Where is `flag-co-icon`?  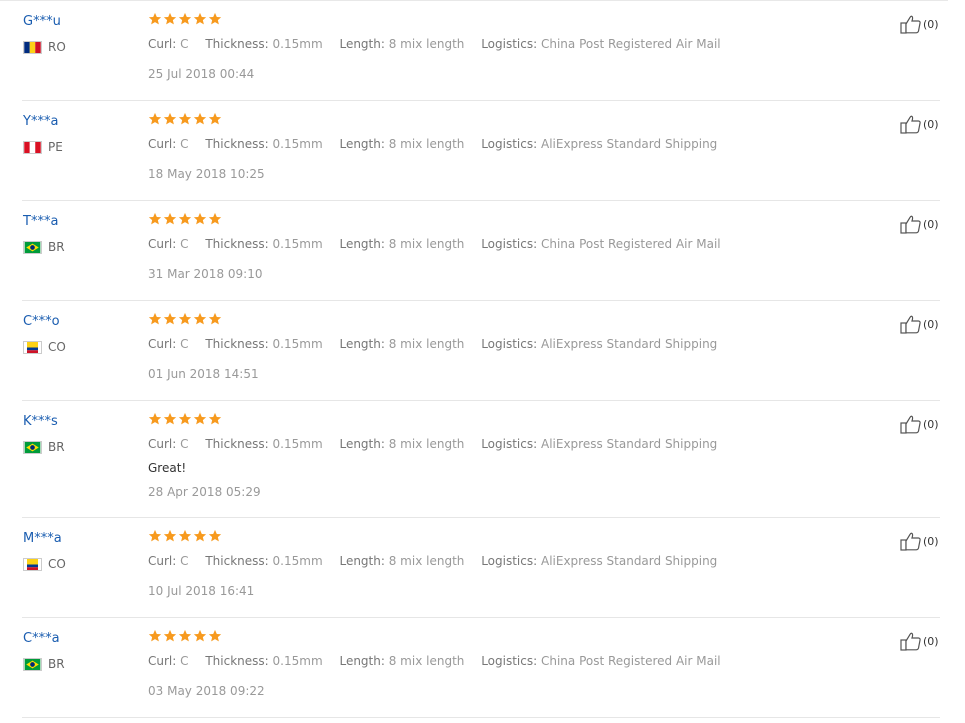
flag-co-icon is located at coordinates (32, 347).